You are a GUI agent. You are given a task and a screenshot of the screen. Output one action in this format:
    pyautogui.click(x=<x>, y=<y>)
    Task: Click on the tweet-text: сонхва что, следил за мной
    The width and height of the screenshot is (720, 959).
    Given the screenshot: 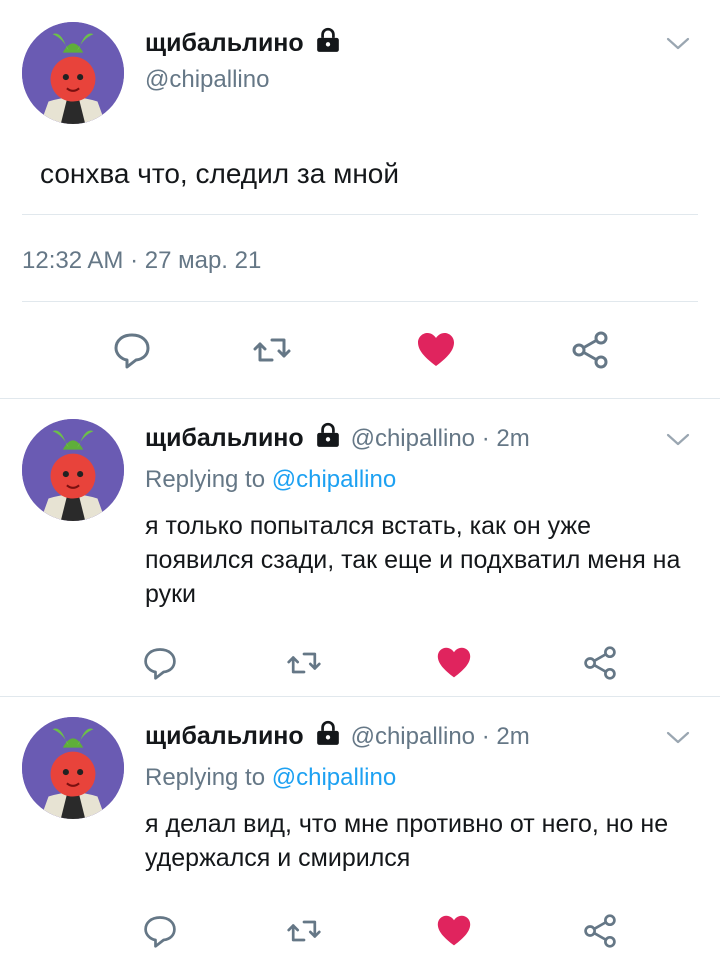 What is the action you would take?
    pyautogui.click(x=219, y=173)
    